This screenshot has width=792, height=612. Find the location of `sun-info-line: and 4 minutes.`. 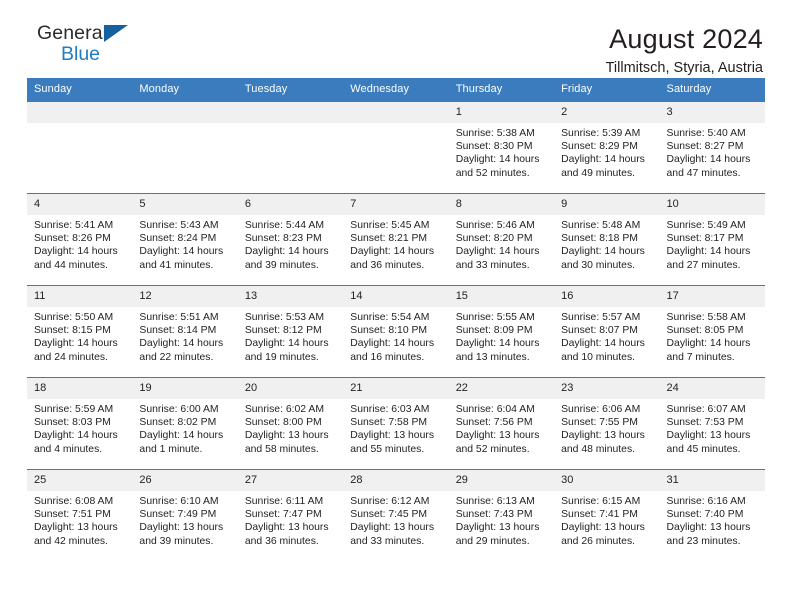

sun-info-line: and 4 minutes. is located at coordinates (68, 449).